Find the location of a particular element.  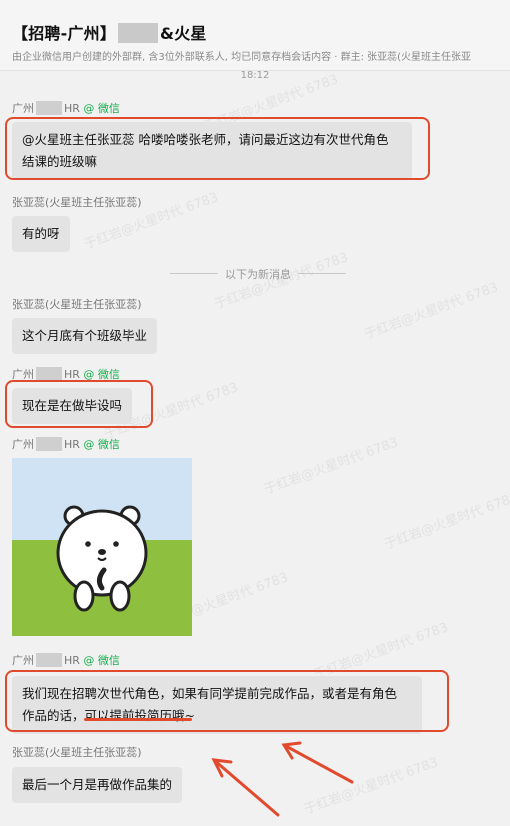

annotation-arrows is located at coordinates (282, 779).